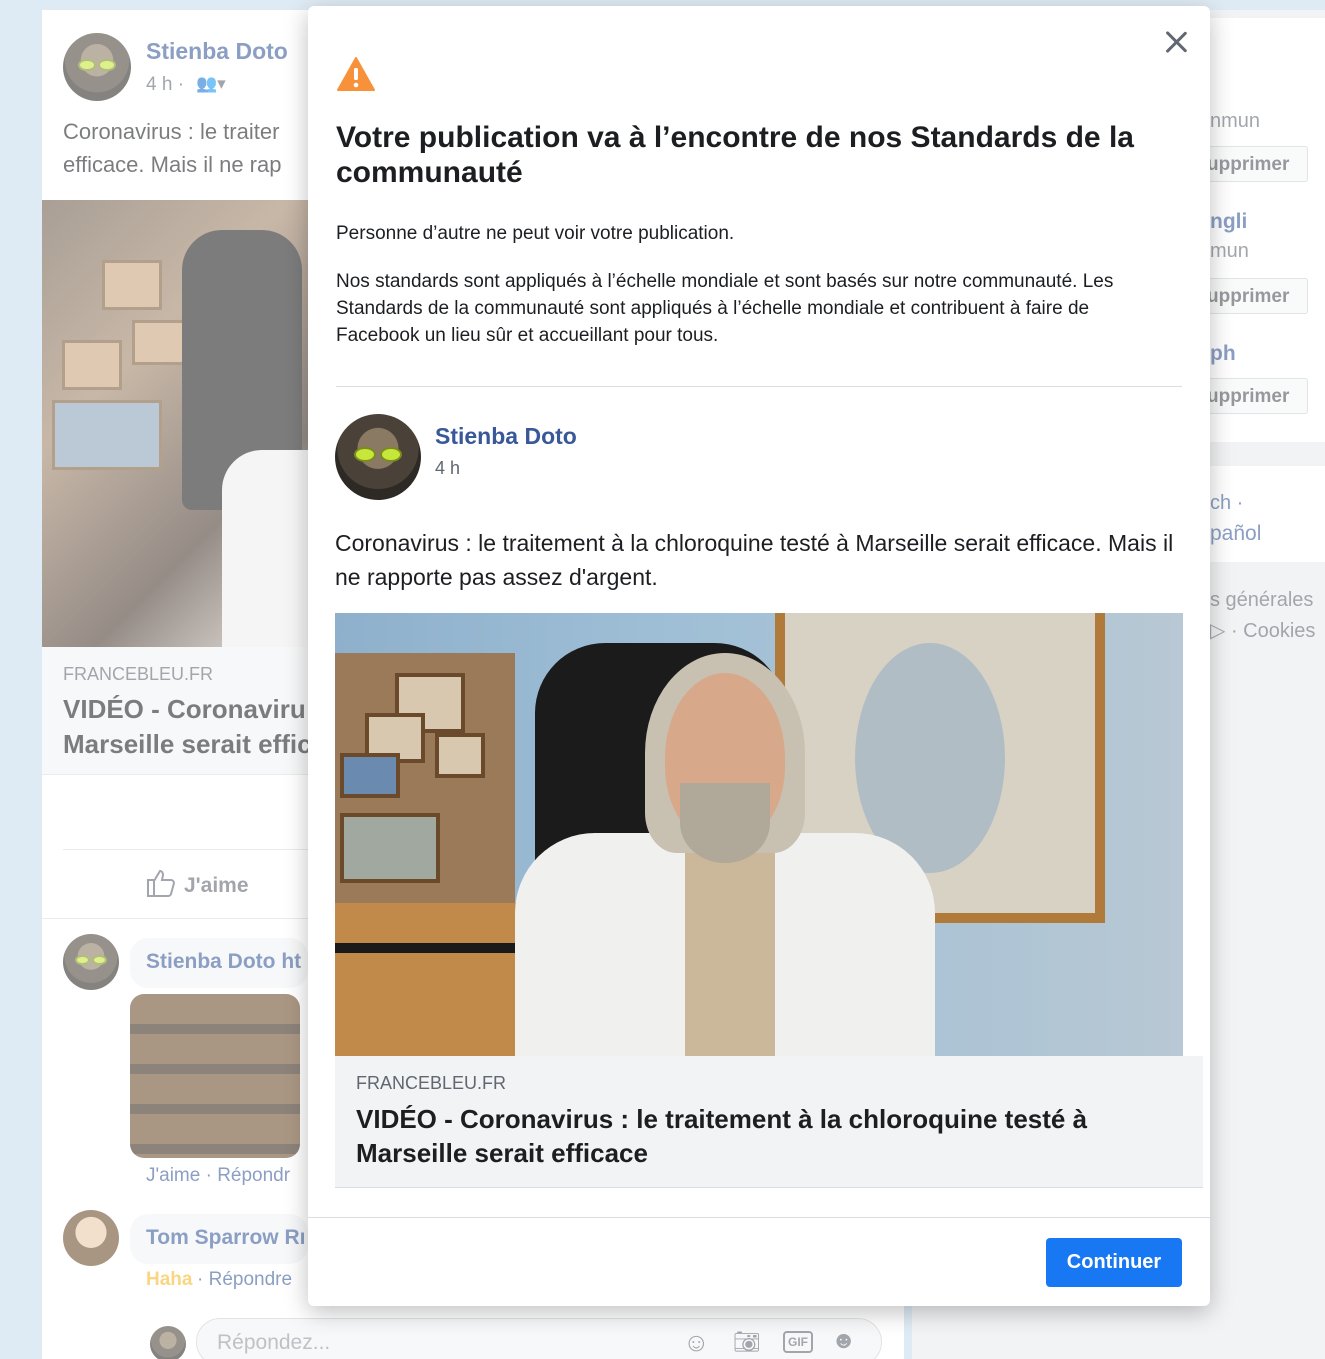  What do you see at coordinates (506, 436) in the screenshot?
I see `dialog-post-author: Stienba Doto` at bounding box center [506, 436].